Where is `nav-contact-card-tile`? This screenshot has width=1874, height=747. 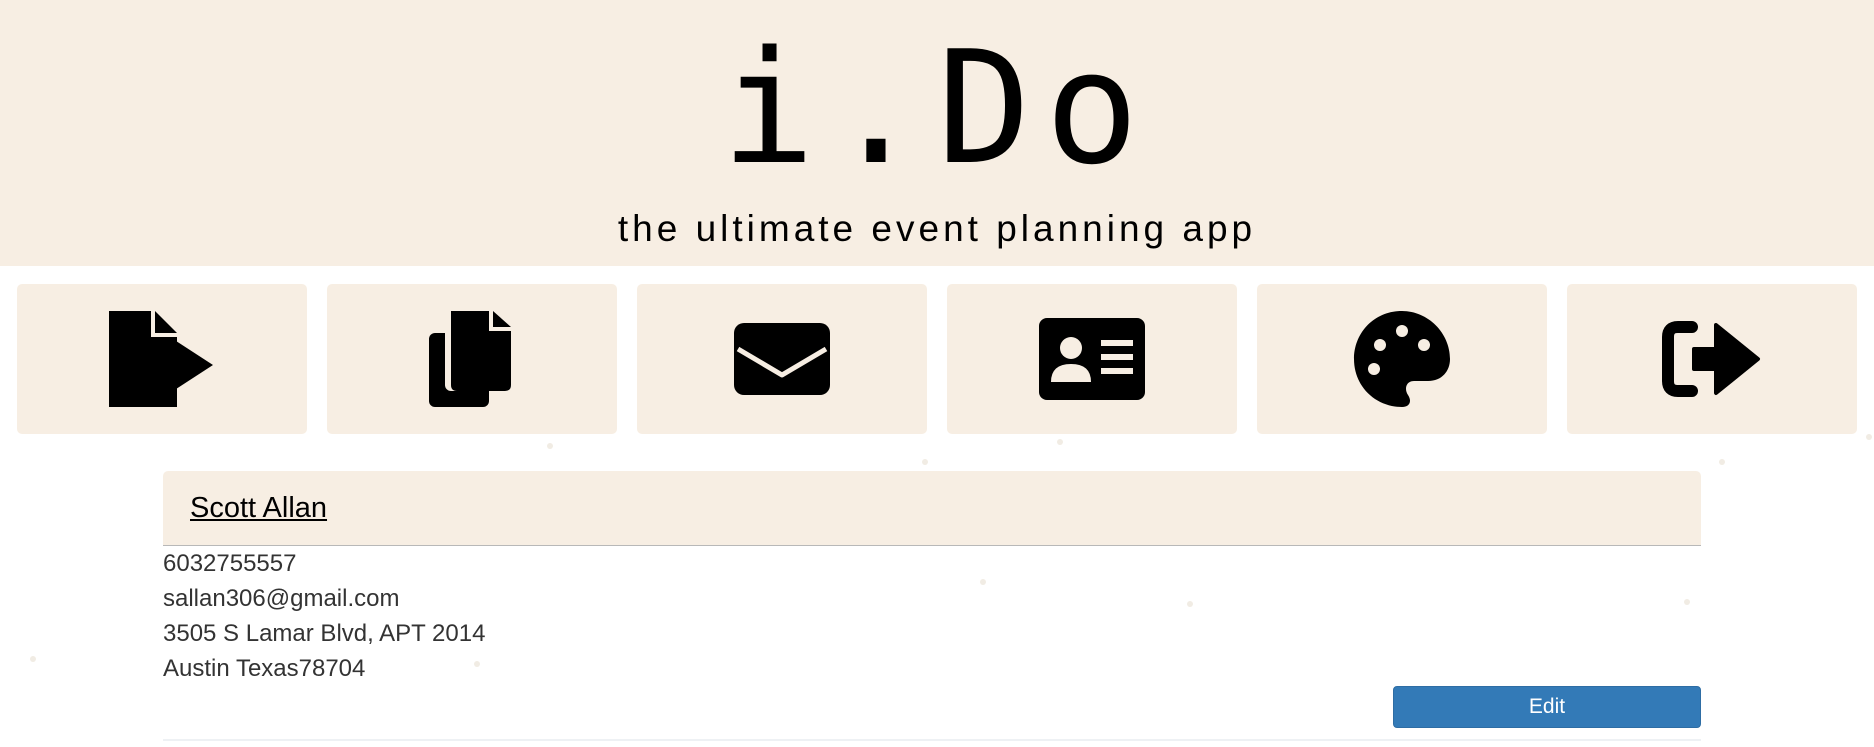 nav-contact-card-tile is located at coordinates (1092, 359).